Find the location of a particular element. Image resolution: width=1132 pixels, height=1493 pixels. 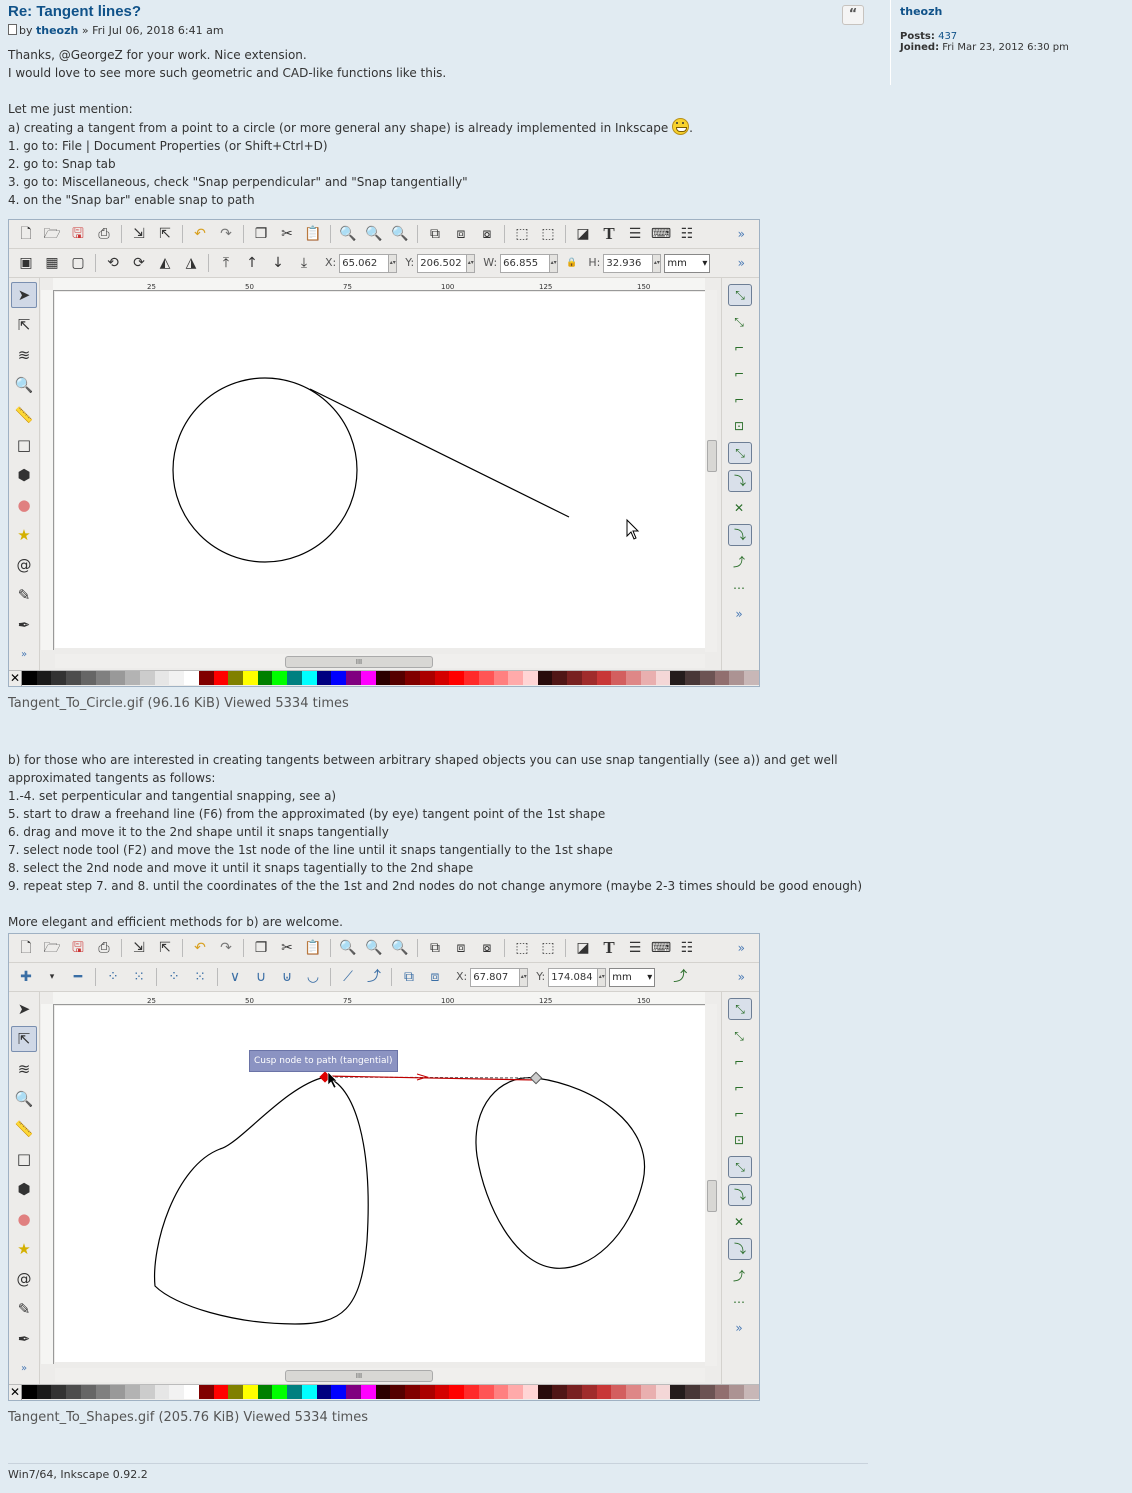

profile-username: theozh is located at coordinates (1016, 11).